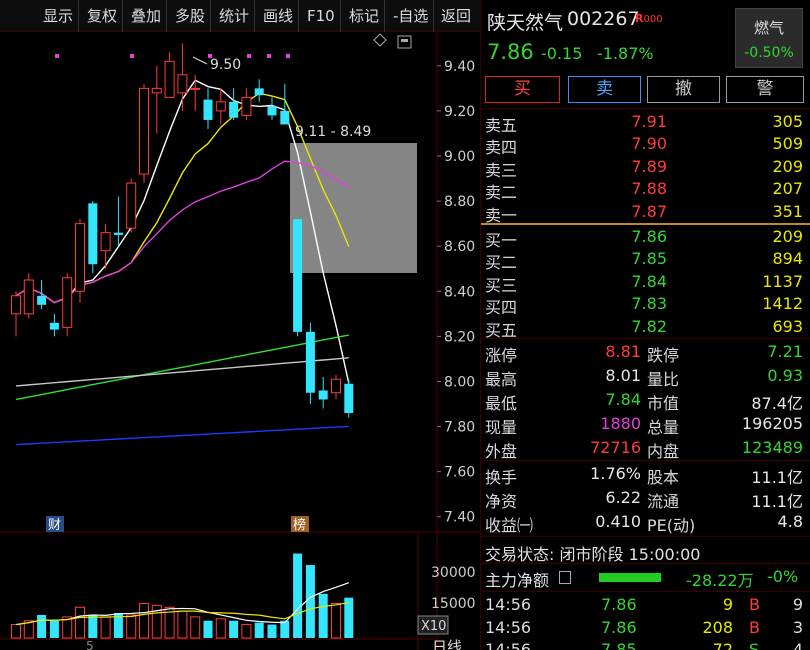  What do you see at coordinates (411, 16) in the screenshot?
I see `toolbar-remove-watchlist: -自选` at bounding box center [411, 16].